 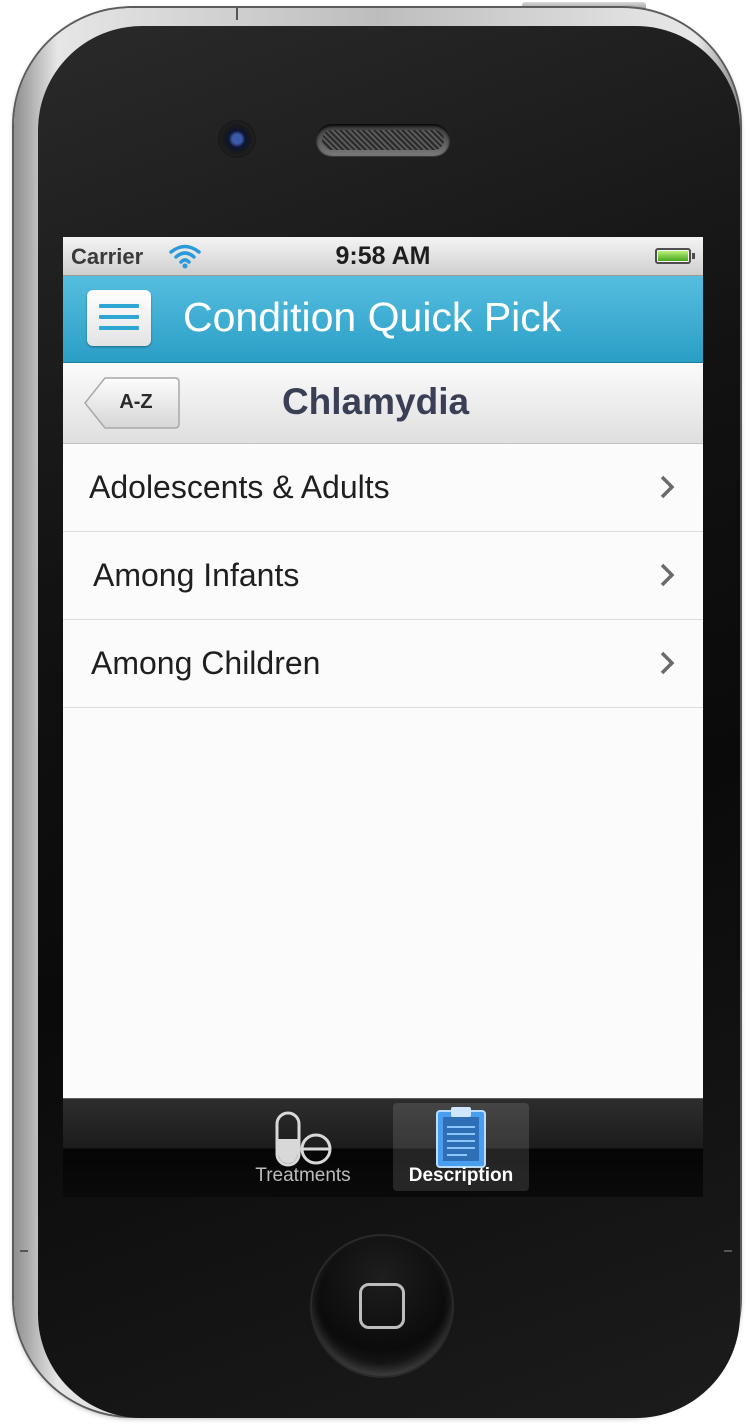 What do you see at coordinates (383, 140) in the screenshot?
I see `earpiece-speaker` at bounding box center [383, 140].